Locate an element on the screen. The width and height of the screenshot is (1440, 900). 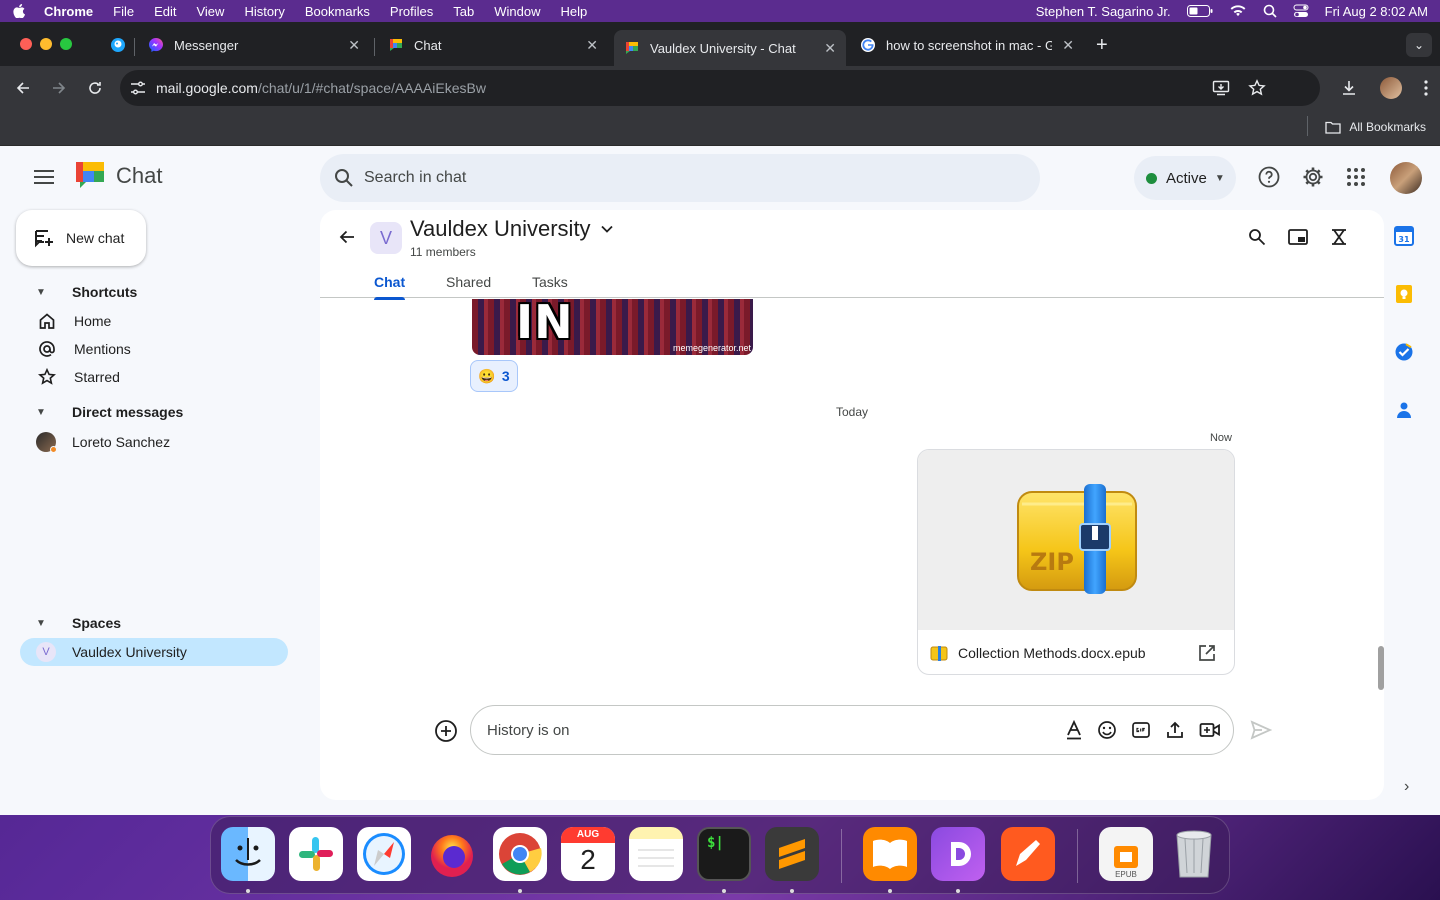
calendar-icon: 31 is located at coordinates (1404, 236).